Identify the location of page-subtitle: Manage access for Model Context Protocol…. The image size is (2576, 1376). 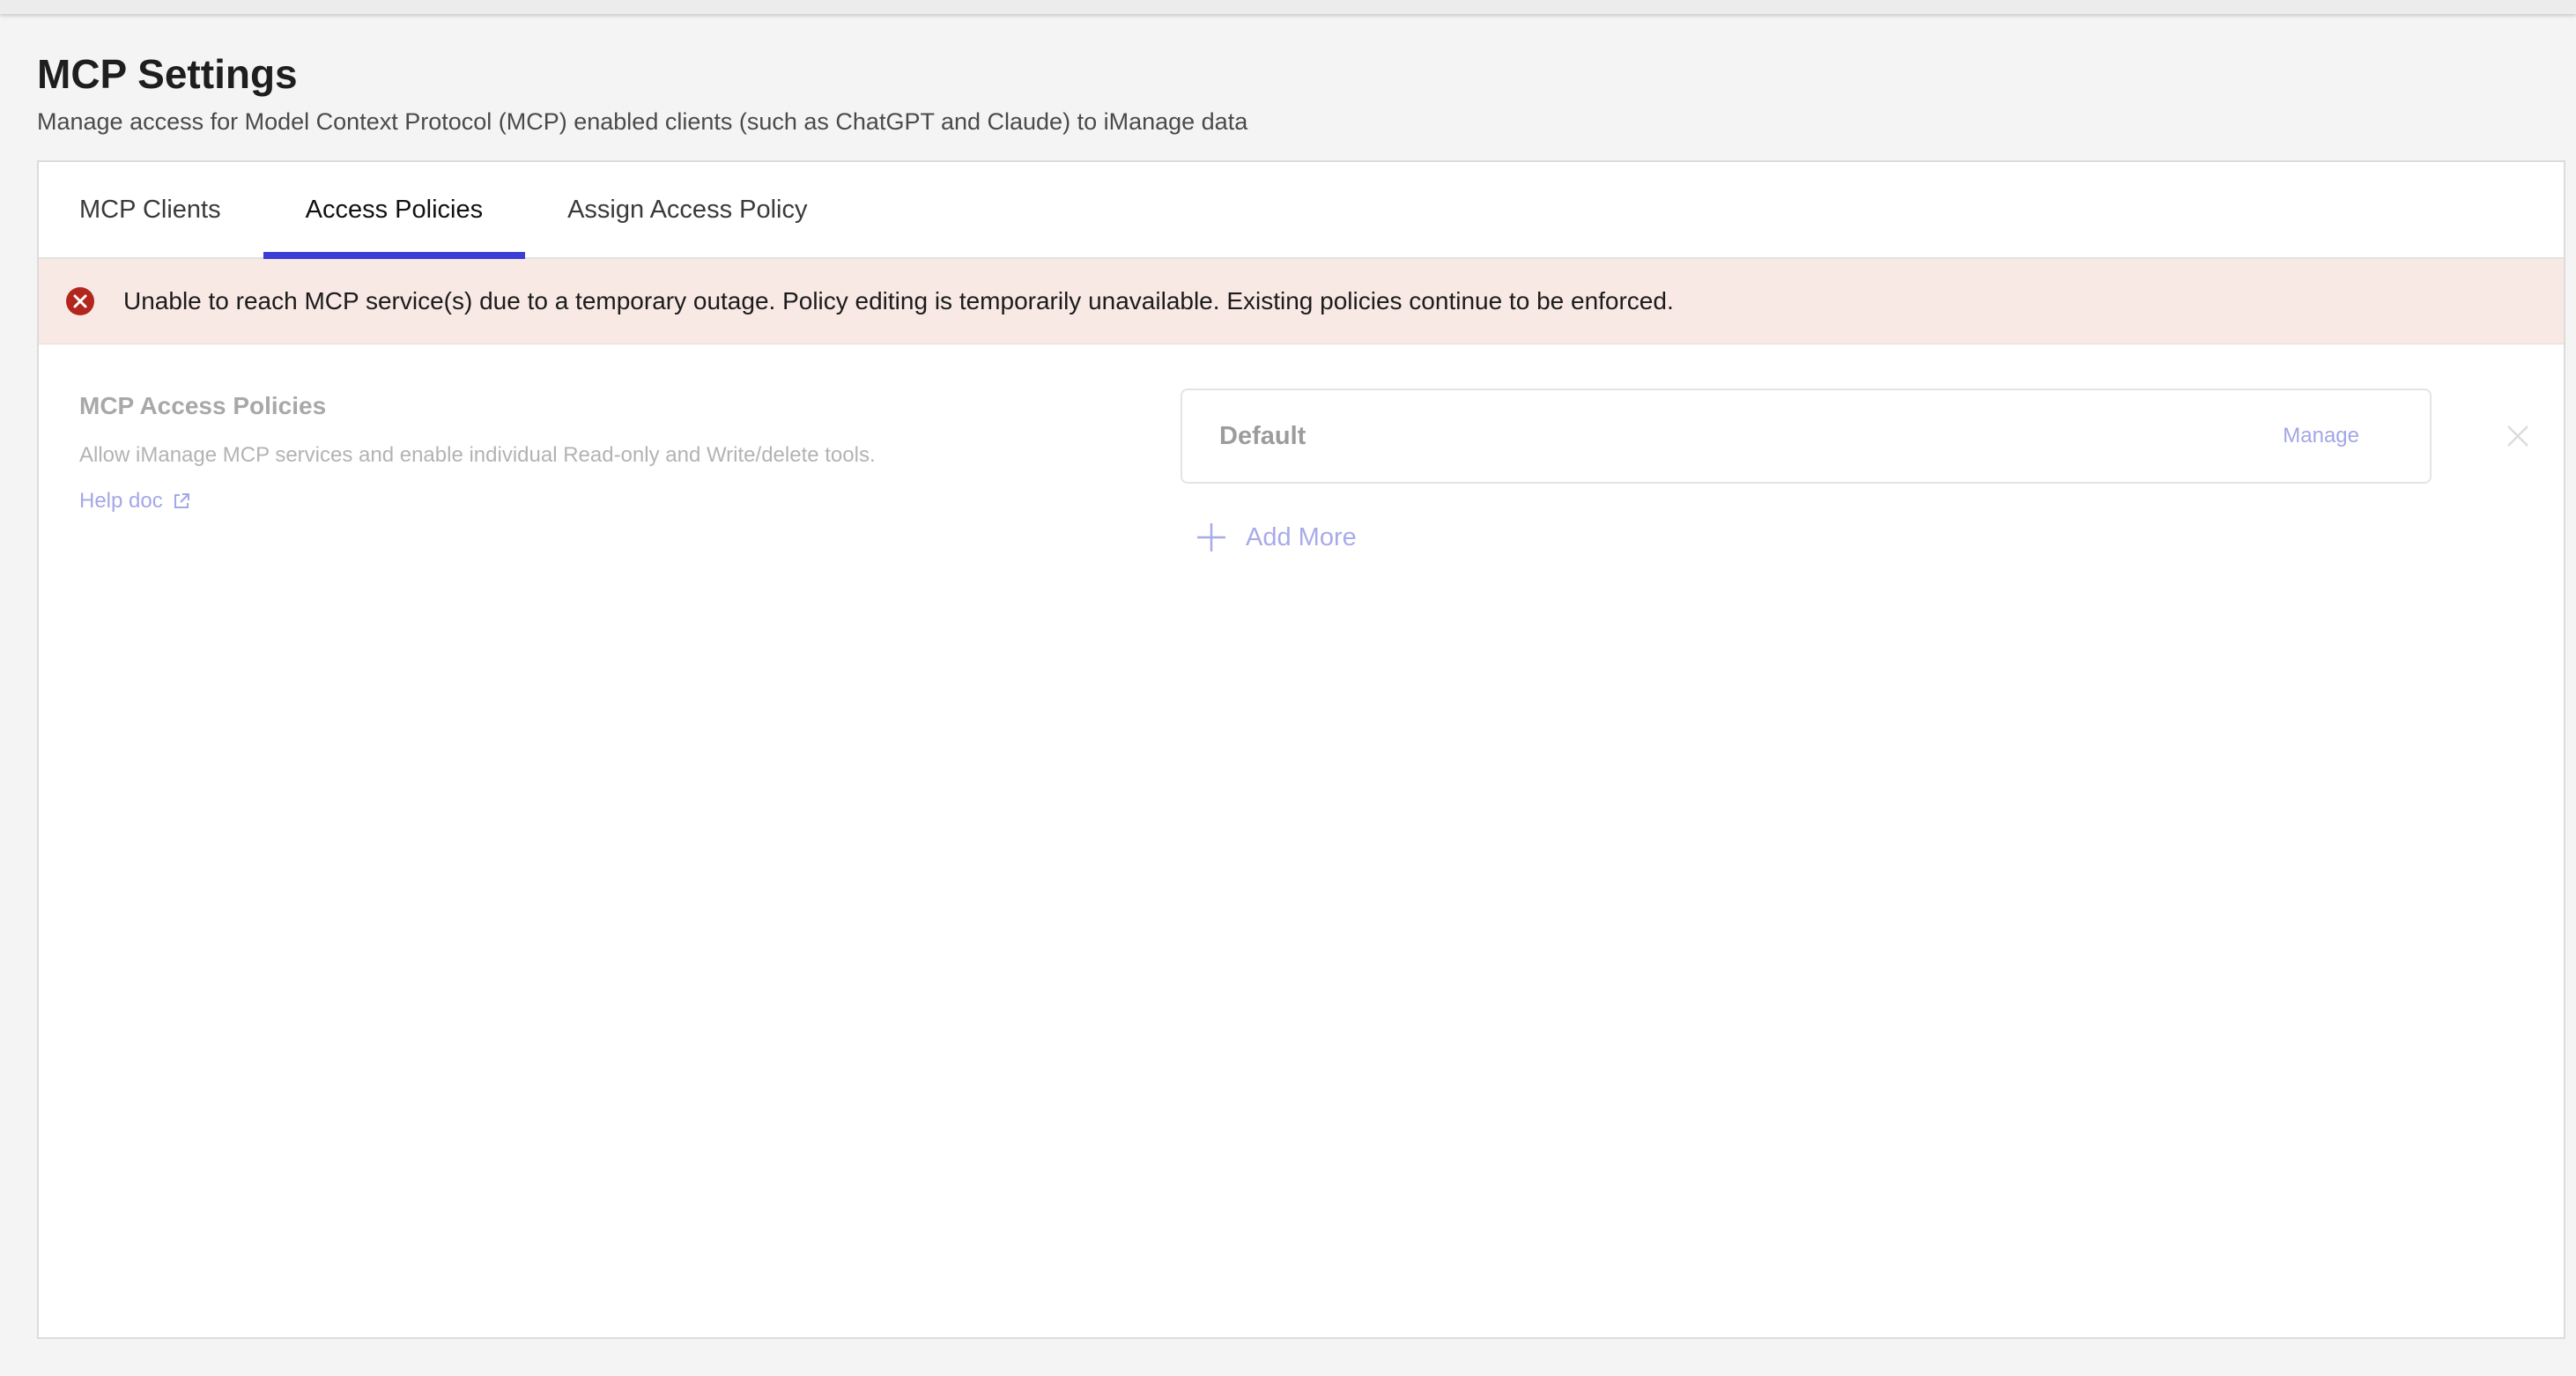
(643, 121).